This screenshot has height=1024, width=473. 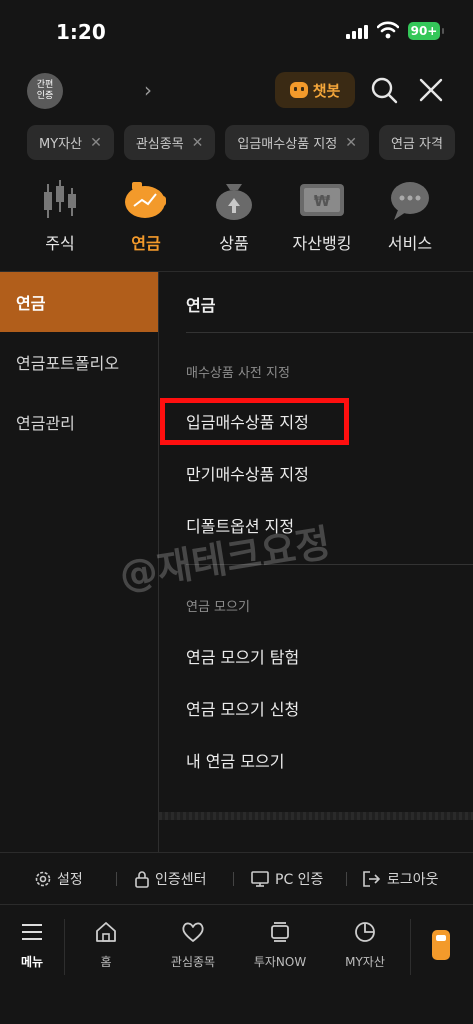 I want to click on category-pension: 연금, so click(x=146, y=216).